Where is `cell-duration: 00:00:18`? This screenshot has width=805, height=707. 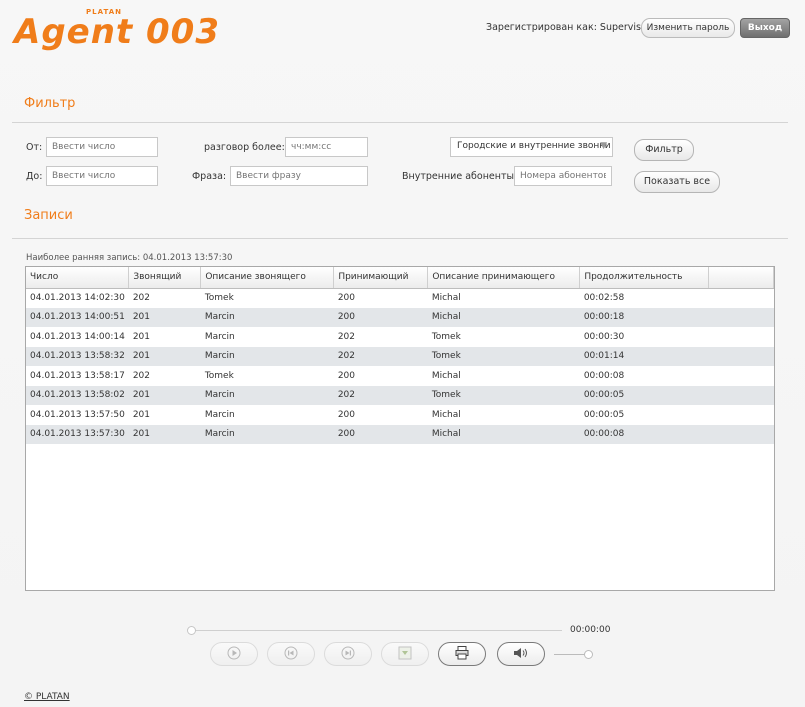
cell-duration: 00:00:18 is located at coordinates (644, 317).